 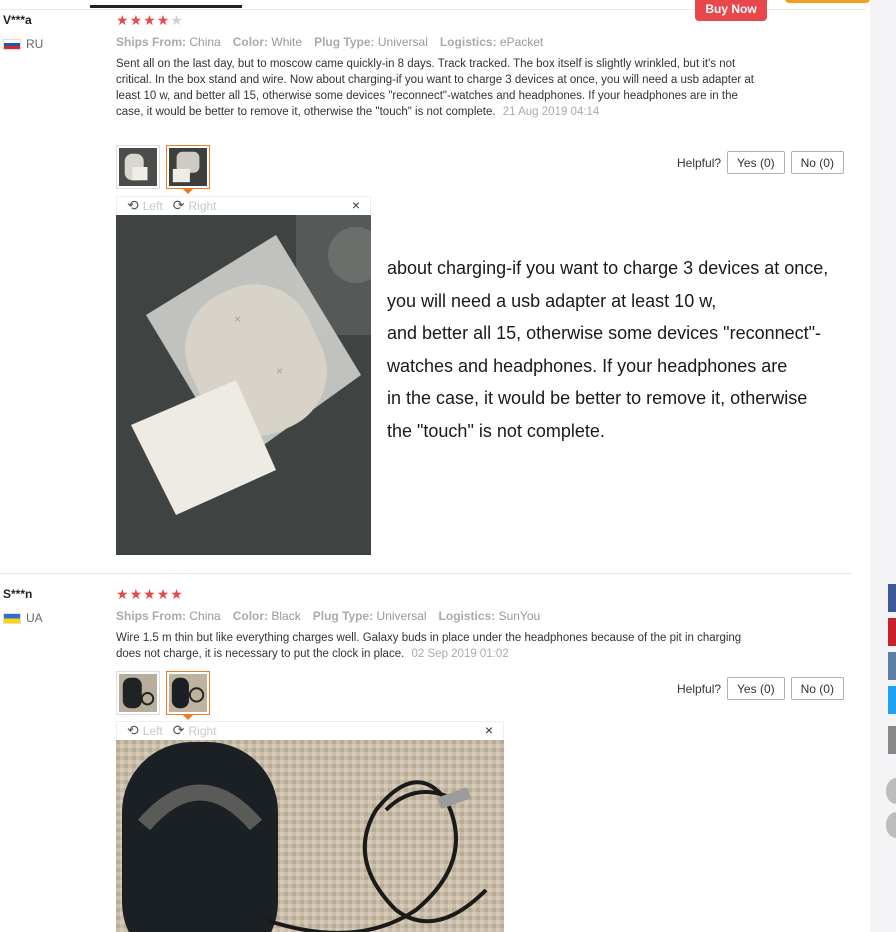 What do you see at coordinates (18, 594) in the screenshot?
I see `reviewer-name: S***n` at bounding box center [18, 594].